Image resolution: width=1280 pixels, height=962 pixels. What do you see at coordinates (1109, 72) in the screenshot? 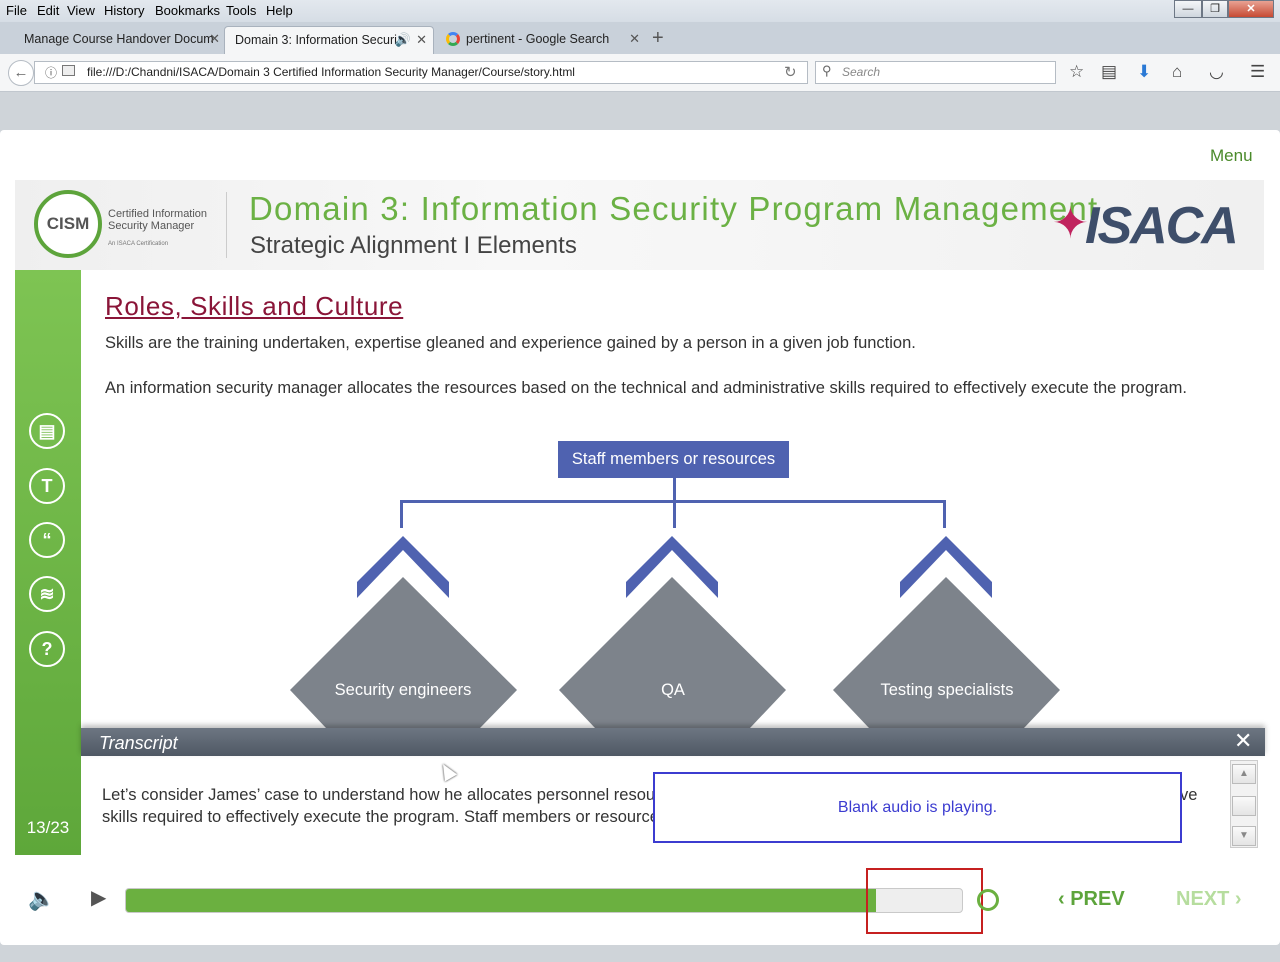
I see `reading-list-icon: ▤` at bounding box center [1109, 72].